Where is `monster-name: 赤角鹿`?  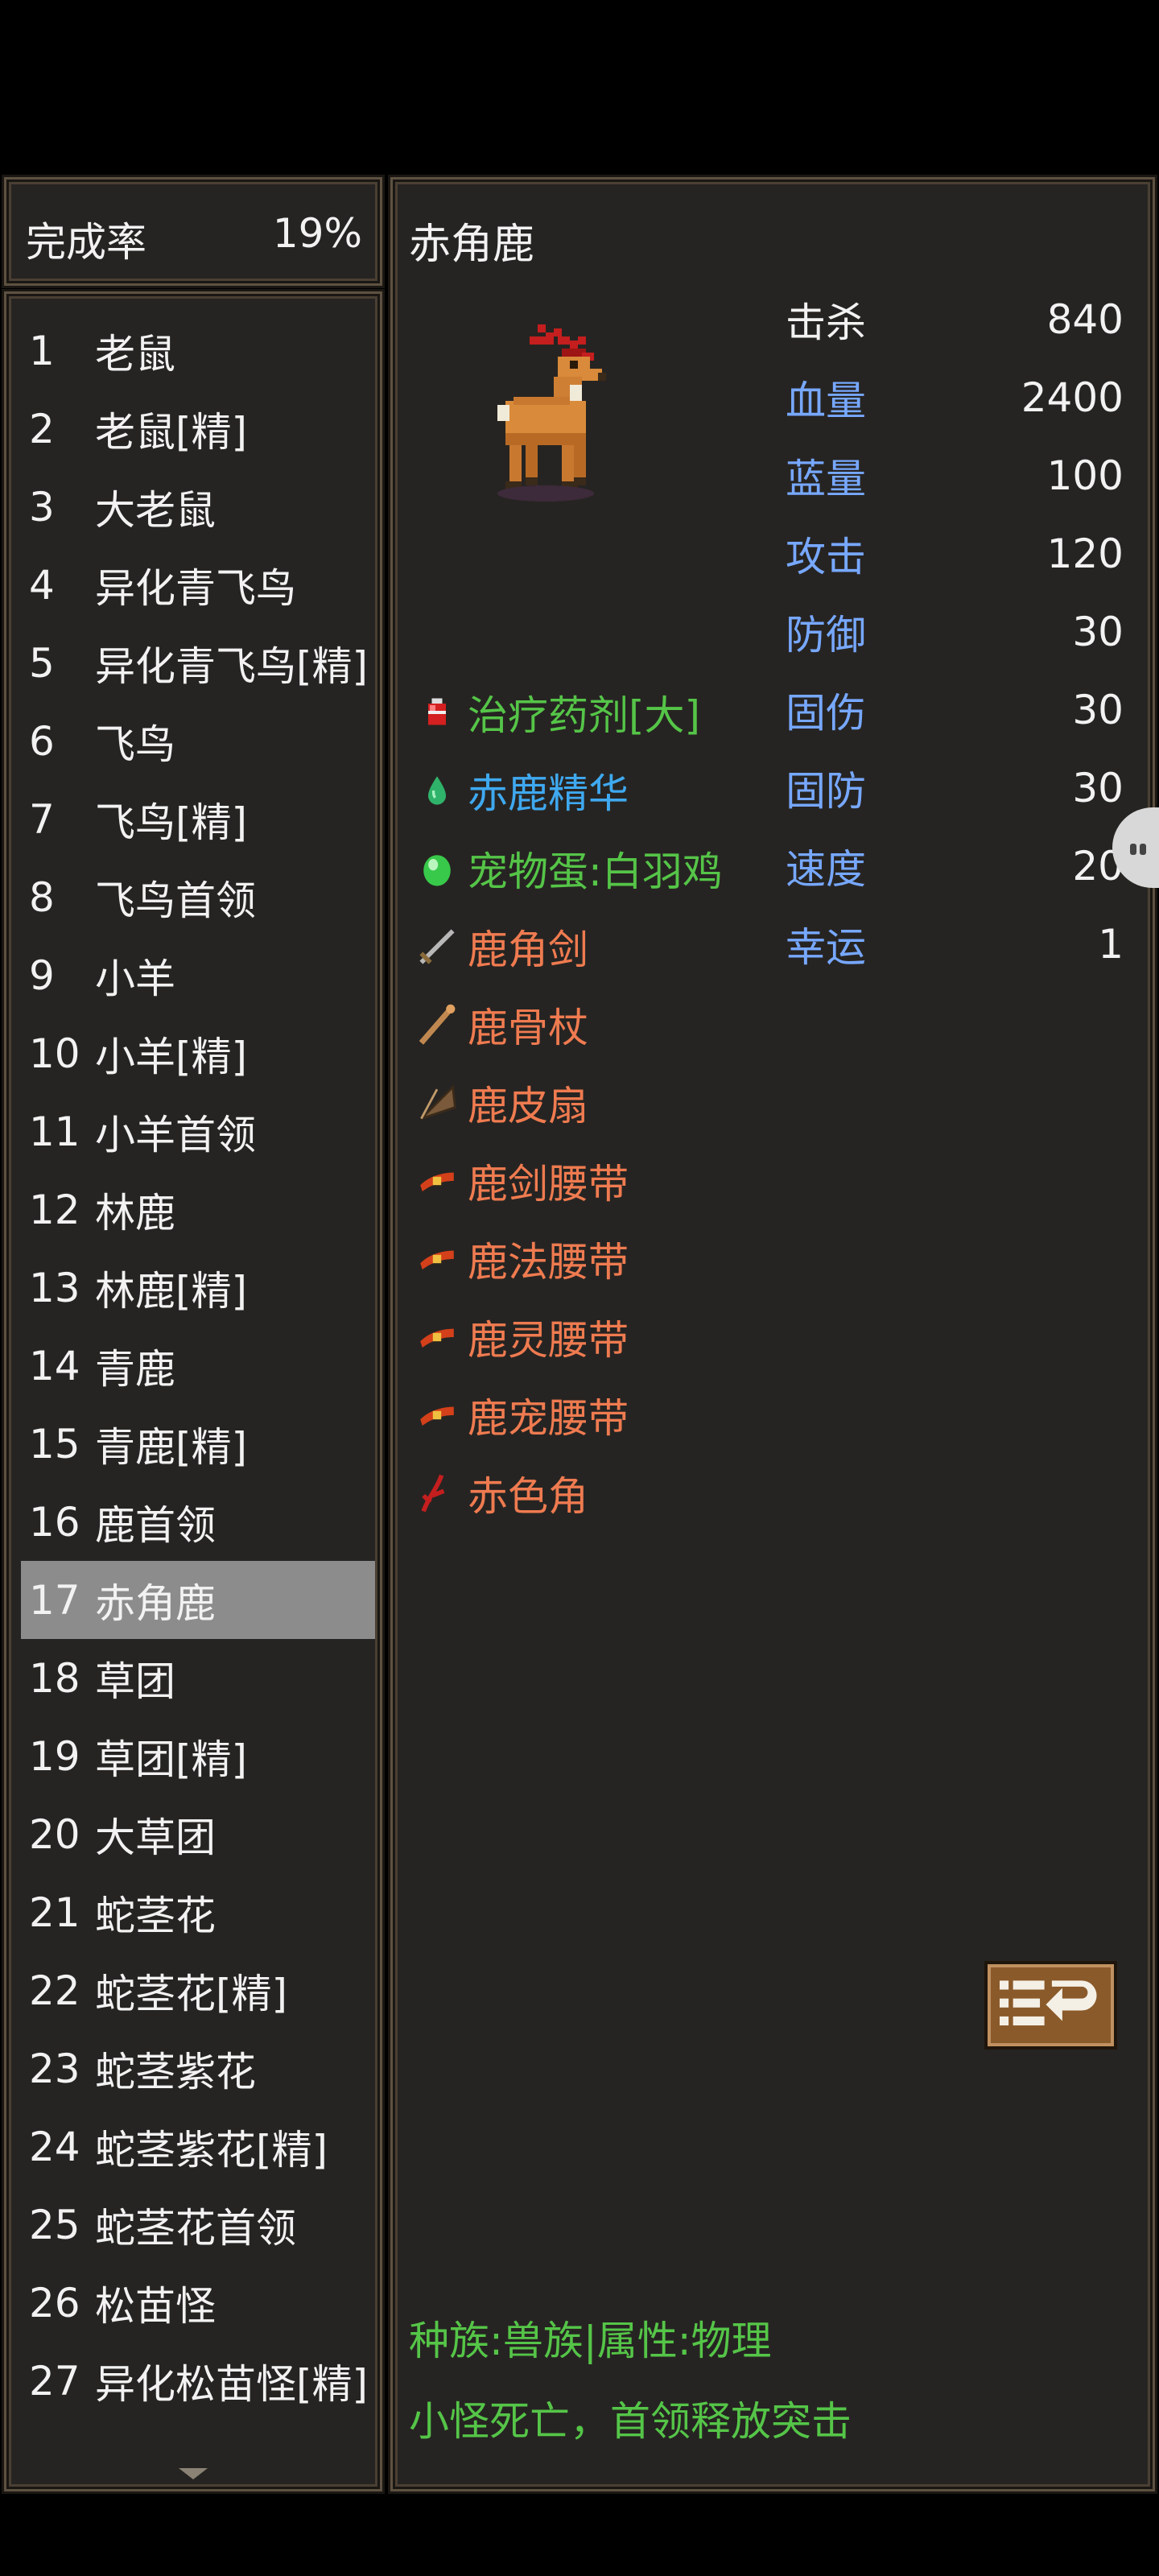
monster-name: 赤角鹿 is located at coordinates (155, 1603).